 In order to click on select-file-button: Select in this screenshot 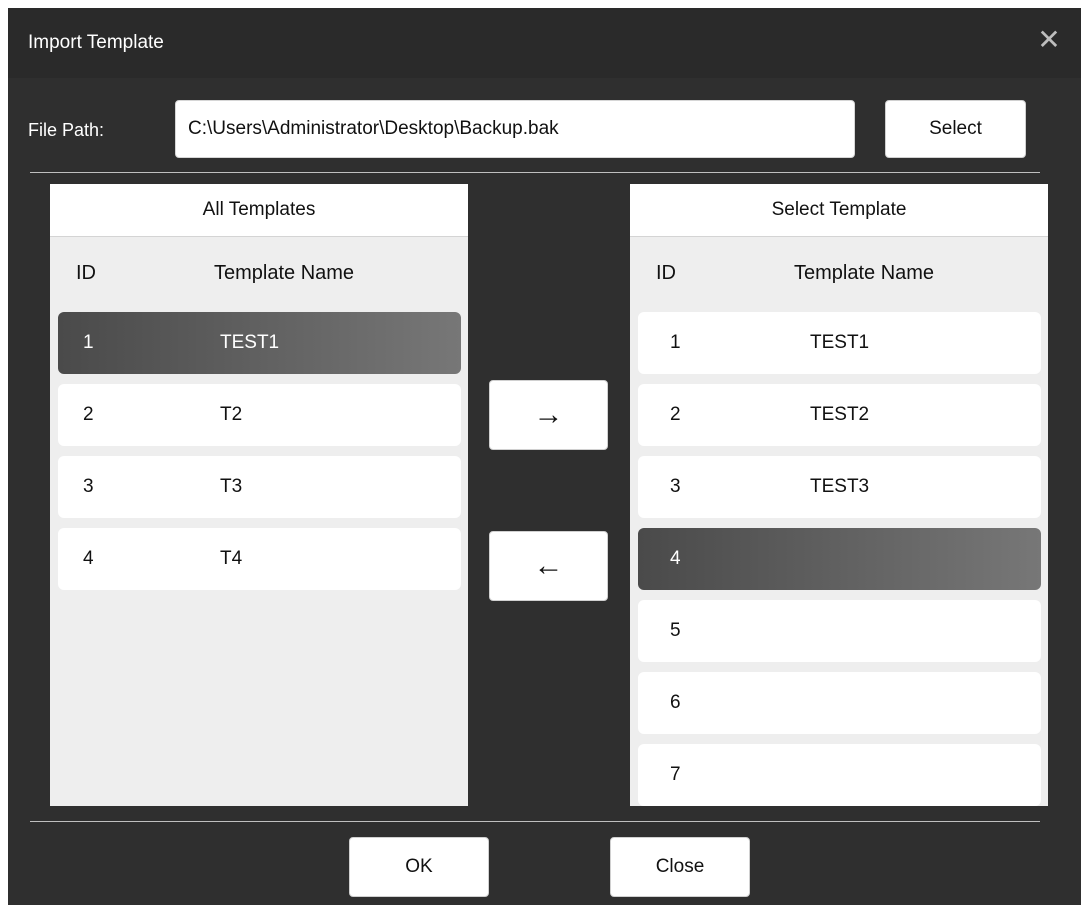, I will do `click(955, 129)`.